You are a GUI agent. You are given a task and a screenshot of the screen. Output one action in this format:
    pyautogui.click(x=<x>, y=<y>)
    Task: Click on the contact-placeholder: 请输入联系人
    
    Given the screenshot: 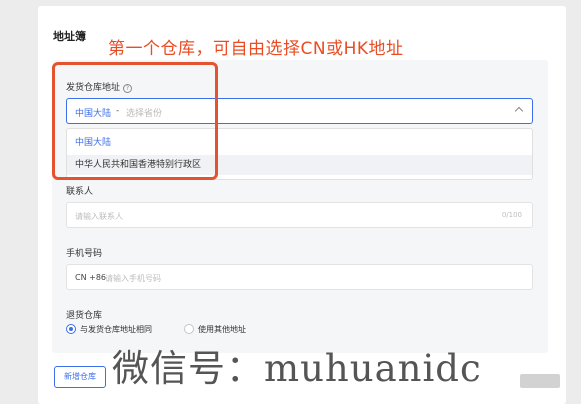 What is the action you would take?
    pyautogui.click(x=99, y=216)
    